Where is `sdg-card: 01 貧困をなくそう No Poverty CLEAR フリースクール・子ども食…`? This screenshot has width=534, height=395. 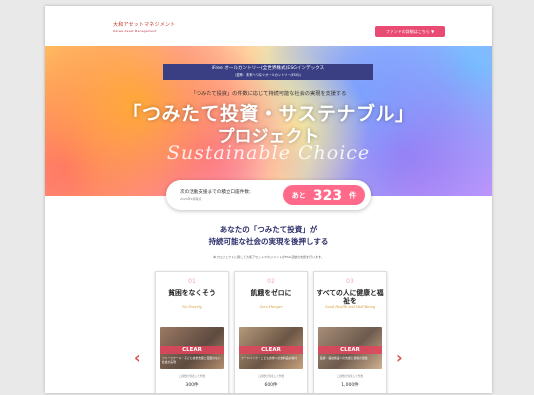
sdg-card: 01 貧困をなくそう No Poverty CLEAR フリースクール・子ども食… is located at coordinates (192, 332).